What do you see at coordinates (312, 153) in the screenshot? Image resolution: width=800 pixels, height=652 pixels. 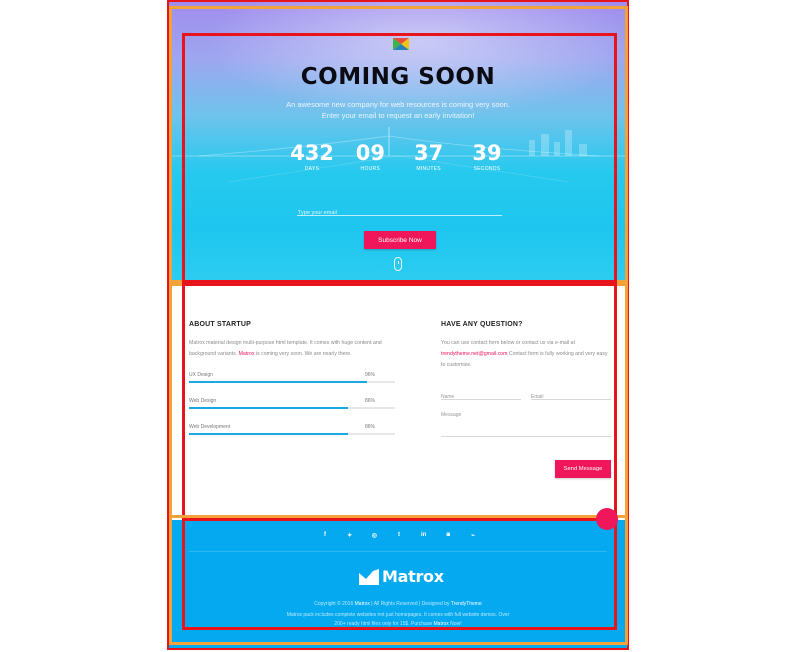 I see `countdown-value: 432` at bounding box center [312, 153].